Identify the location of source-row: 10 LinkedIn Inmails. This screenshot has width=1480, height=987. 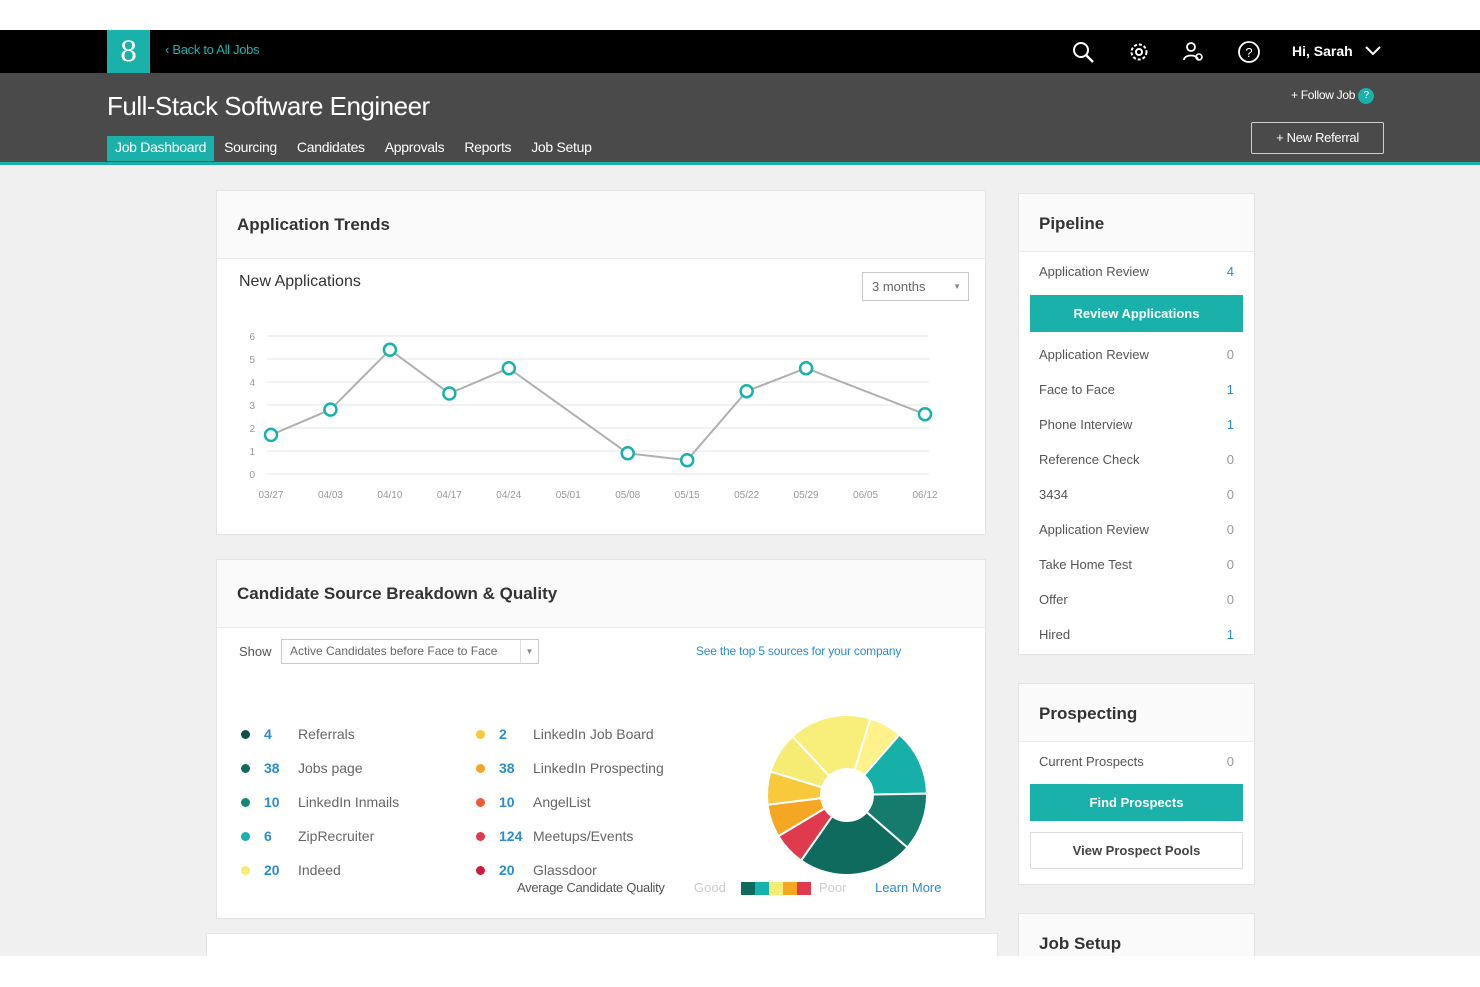
(320, 802).